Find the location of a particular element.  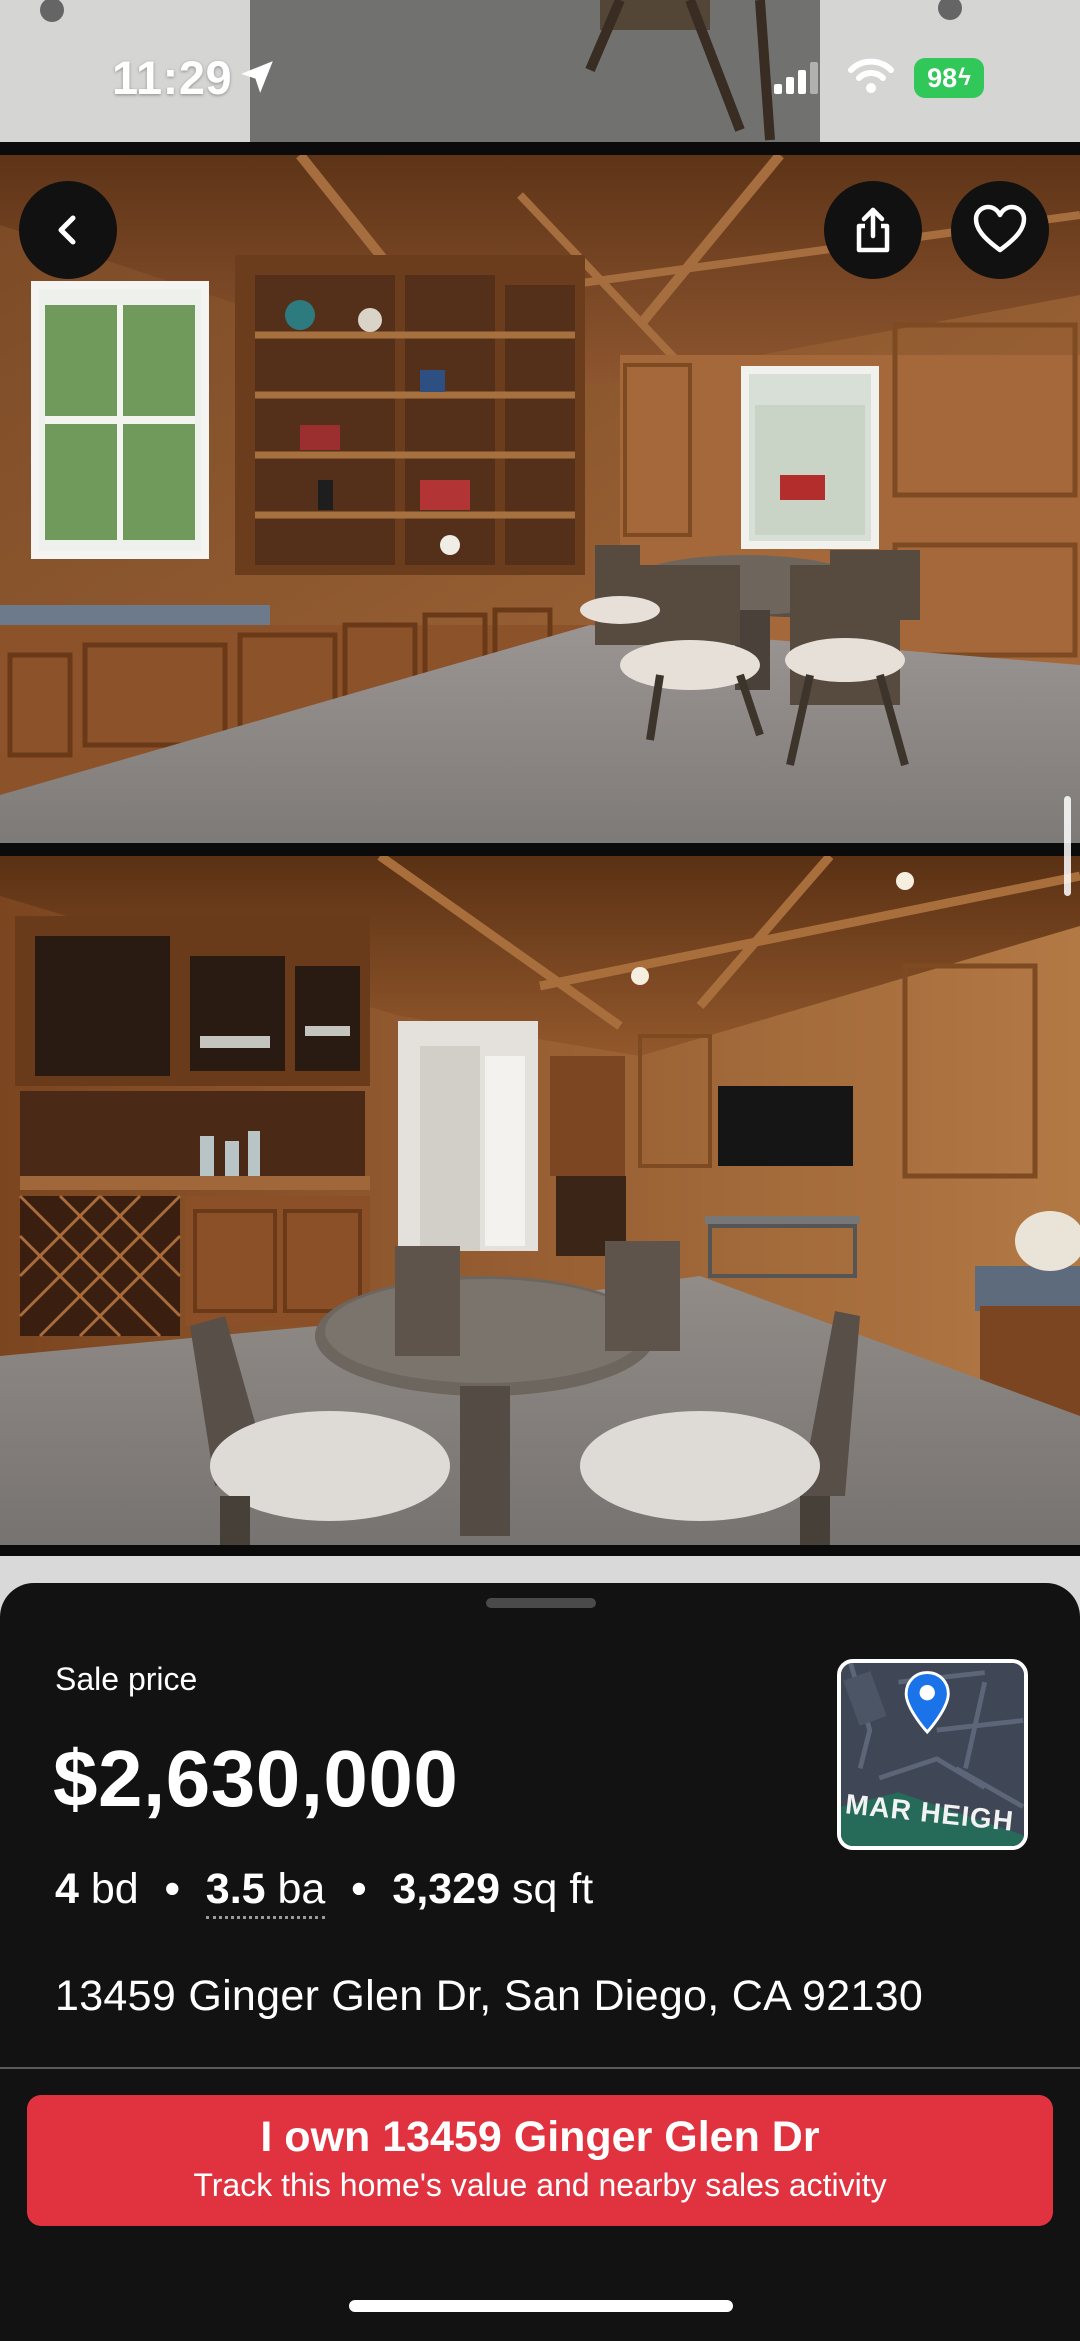

sqft-value: 3,329 is located at coordinates (446, 1889).